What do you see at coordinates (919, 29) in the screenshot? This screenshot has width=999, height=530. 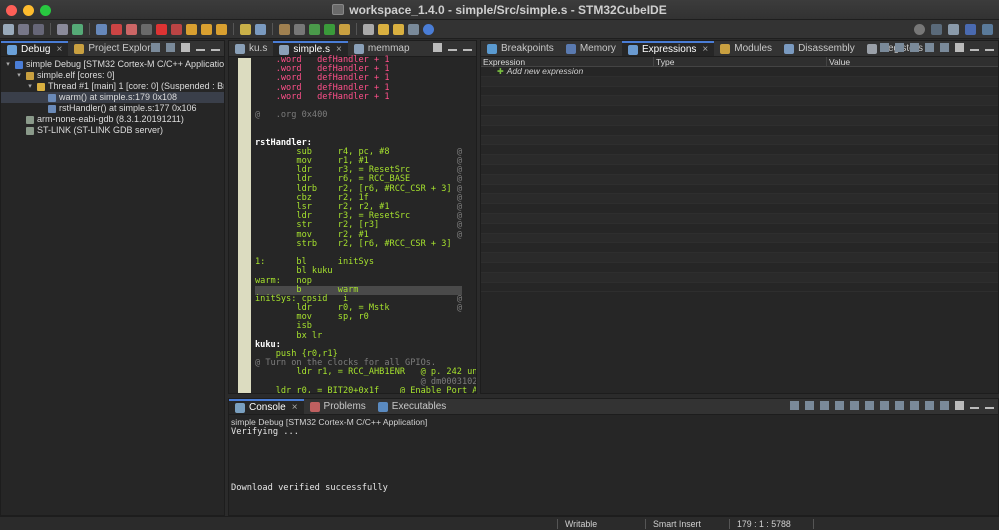 I see `search-icon` at bounding box center [919, 29].